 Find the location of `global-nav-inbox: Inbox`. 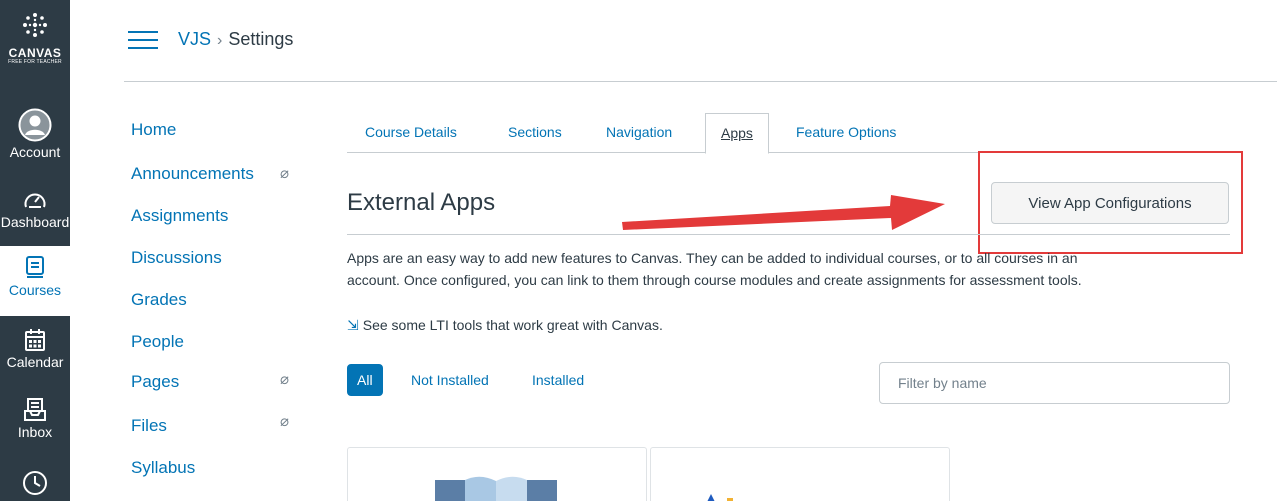

global-nav-inbox: Inbox is located at coordinates (35, 419).